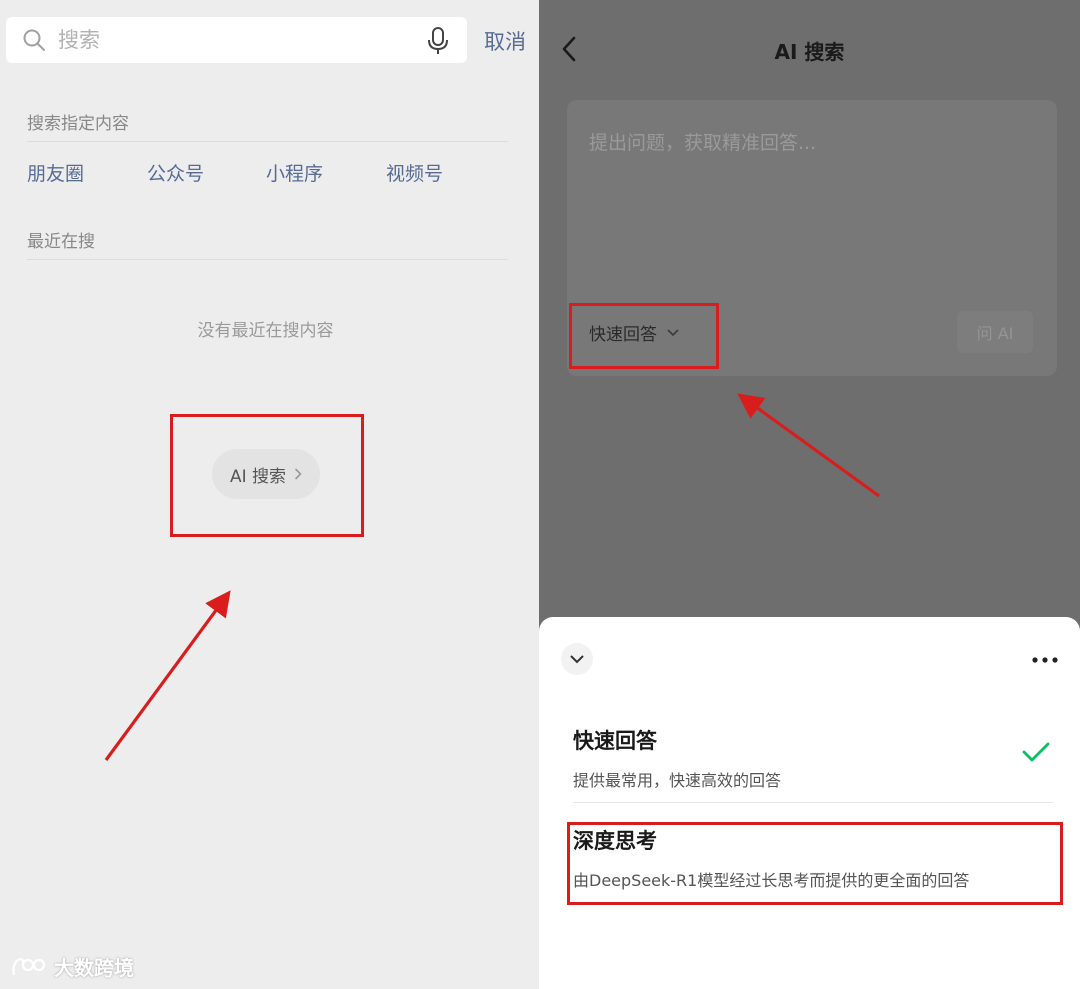  Describe the element at coordinates (34, 40) in the screenshot. I see `search-icon` at that location.